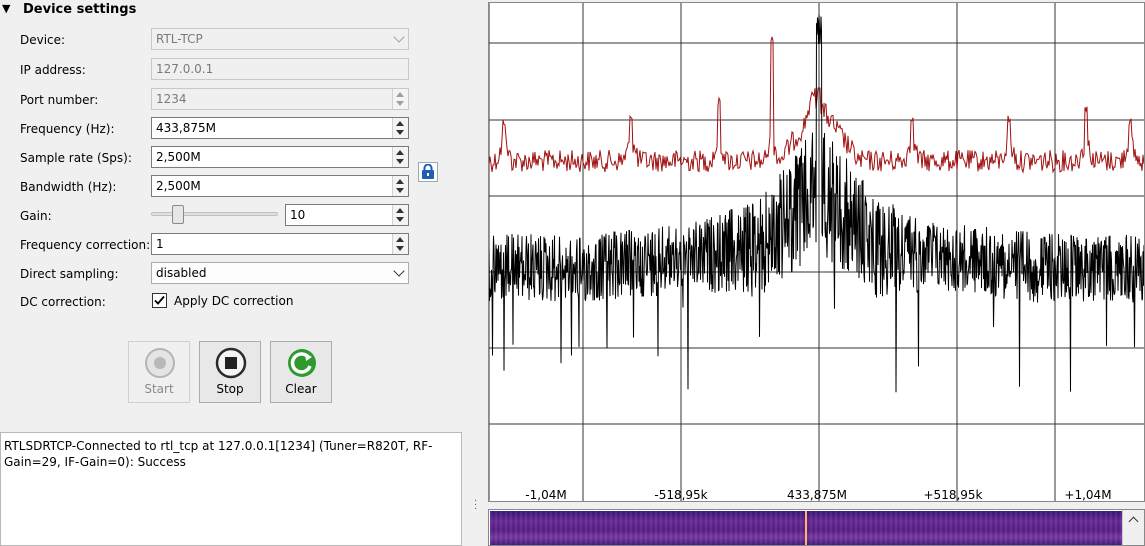  I want to click on frequency-spinbox: 433,875M, so click(280, 128).